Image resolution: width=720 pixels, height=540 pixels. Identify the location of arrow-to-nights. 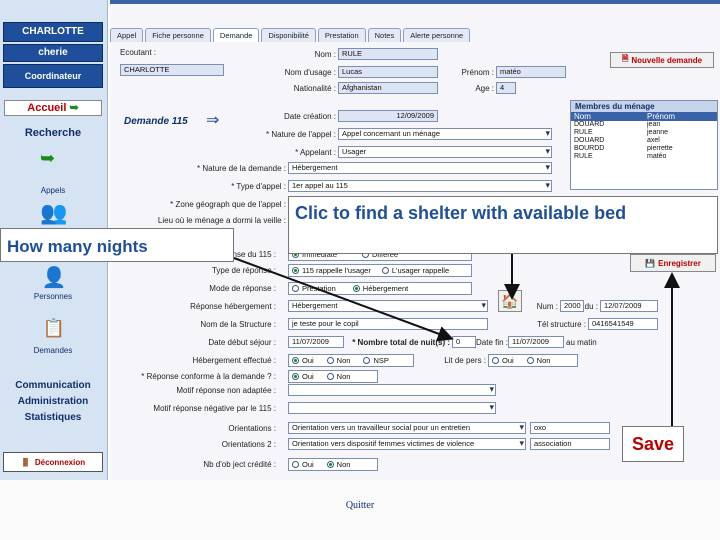
(343, 299).